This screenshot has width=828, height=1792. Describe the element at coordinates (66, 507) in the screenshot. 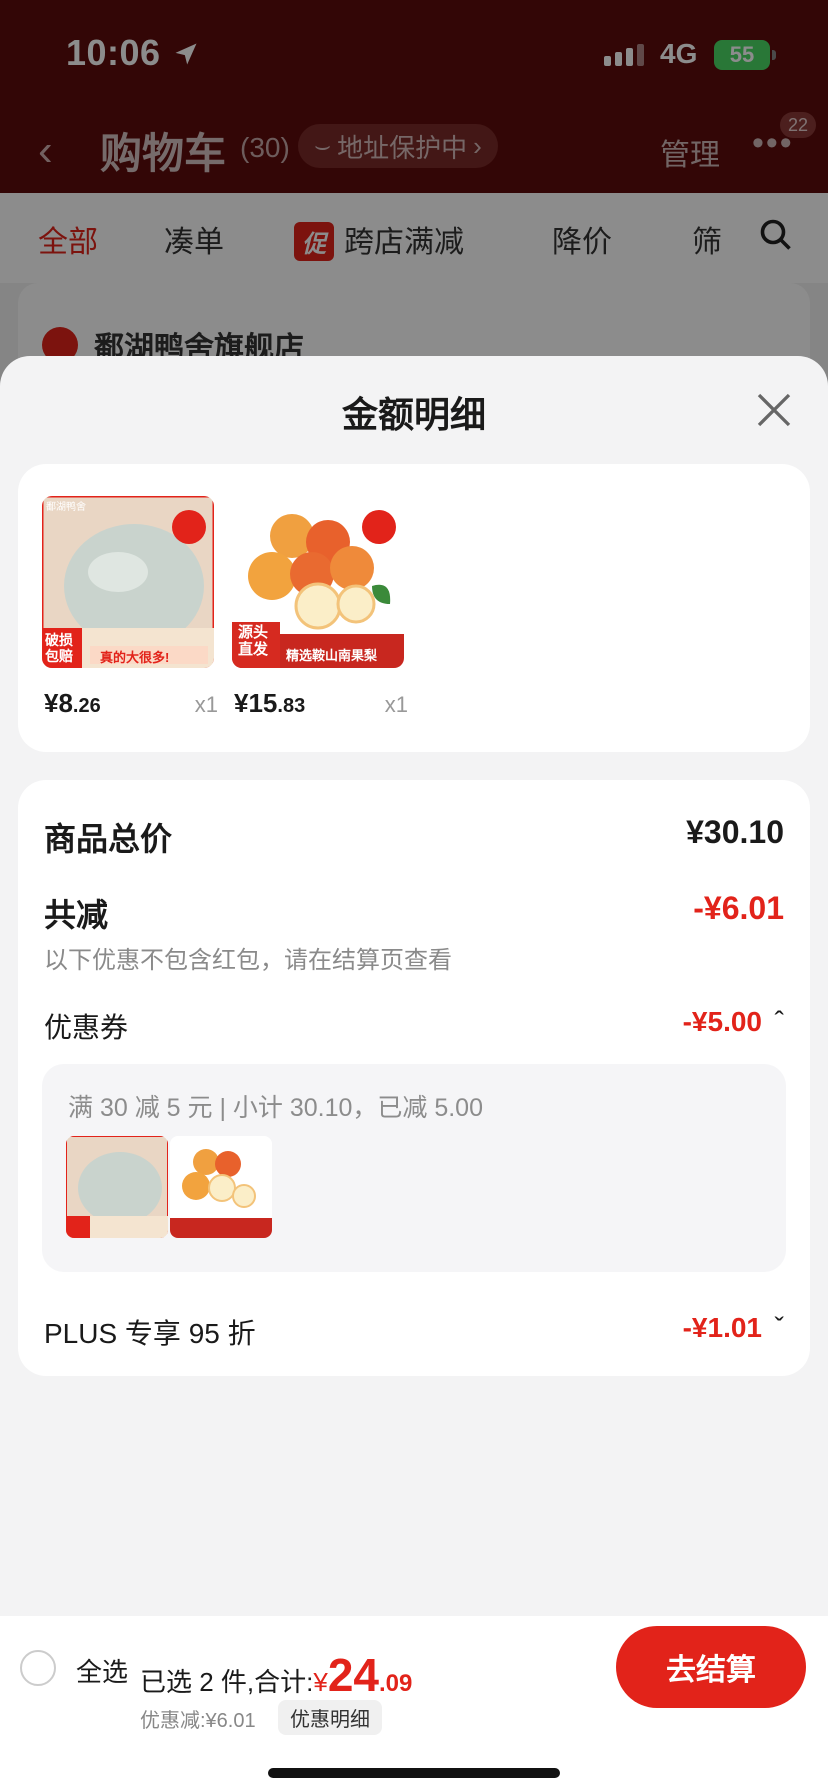

I see `brand-label: 鄱湖鸭舍` at that location.